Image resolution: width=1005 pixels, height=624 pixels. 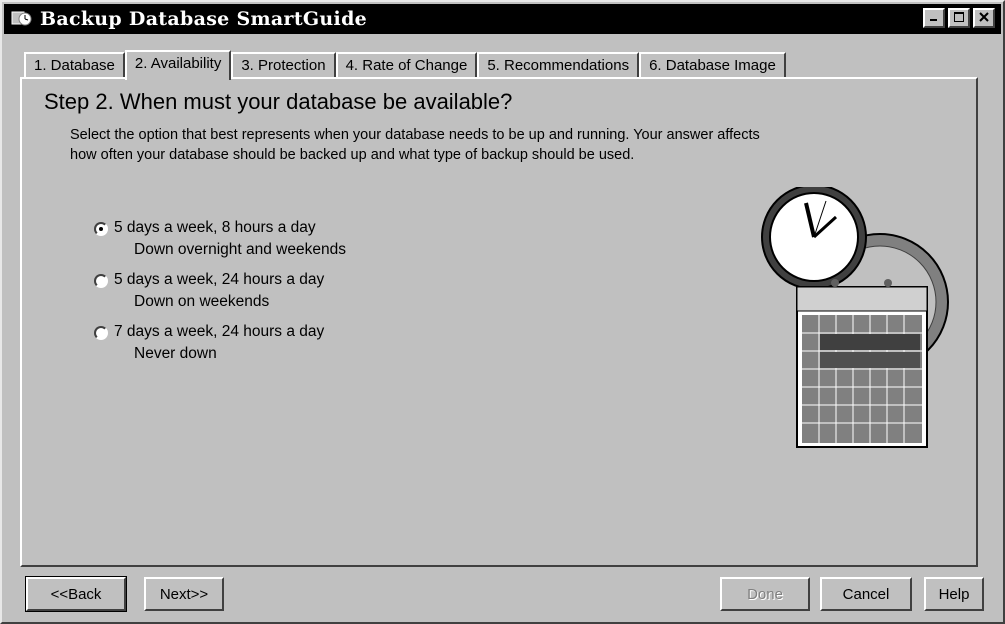 I want to click on tab-rate-of-change: 4. Rate of Change, so click(x=406, y=65).